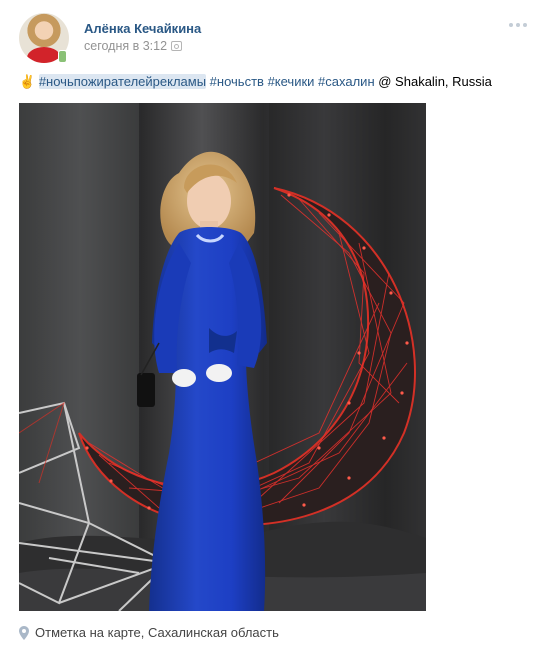 Image resolution: width=550 pixels, height=656 pixels. What do you see at coordinates (157, 632) in the screenshot?
I see `geo-label: Отметка на карте, Сахалинская область` at bounding box center [157, 632].